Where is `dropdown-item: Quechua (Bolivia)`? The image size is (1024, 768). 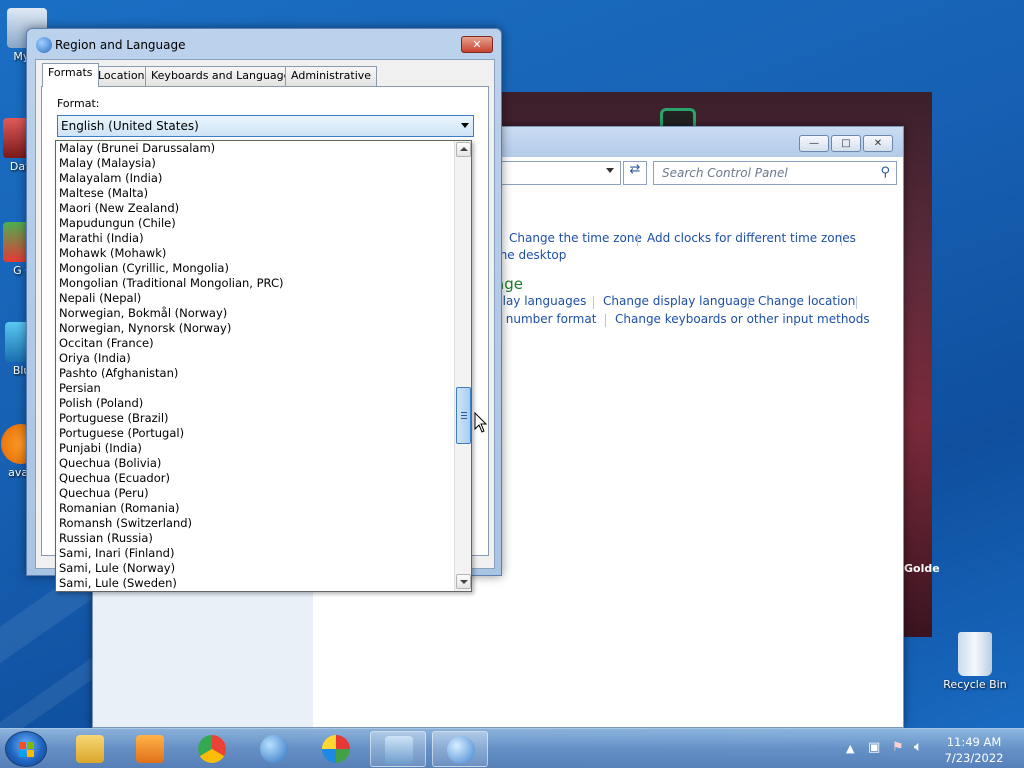
dropdown-item: Quechua (Bolivia) is located at coordinates (263, 463).